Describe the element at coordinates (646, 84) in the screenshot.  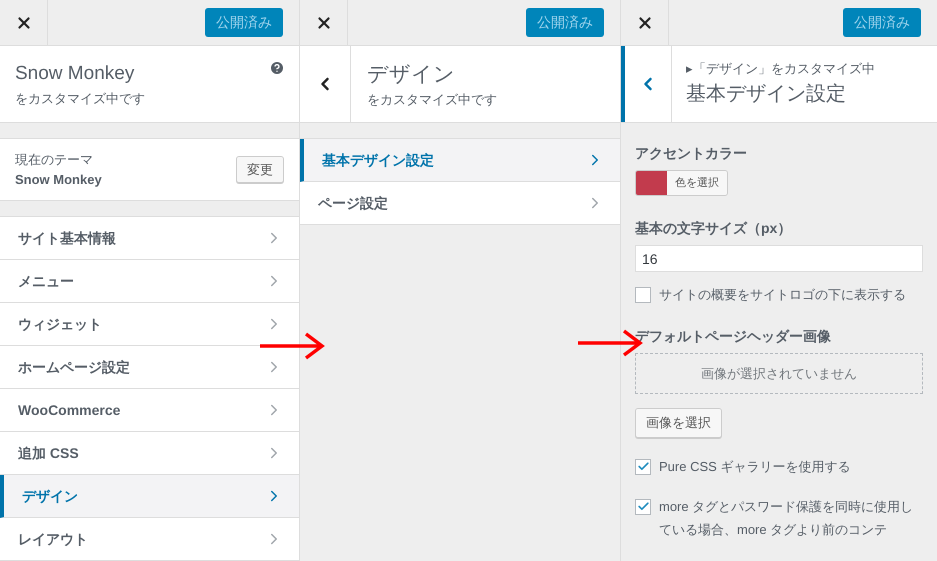
I see `back-button` at that location.